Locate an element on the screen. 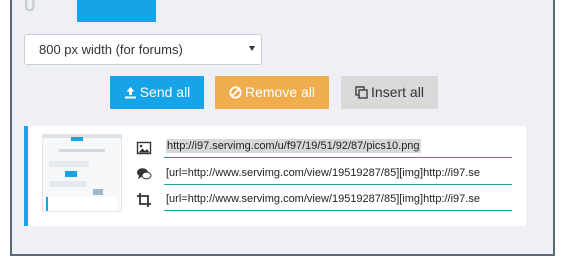  upload-icon is located at coordinates (130, 93).